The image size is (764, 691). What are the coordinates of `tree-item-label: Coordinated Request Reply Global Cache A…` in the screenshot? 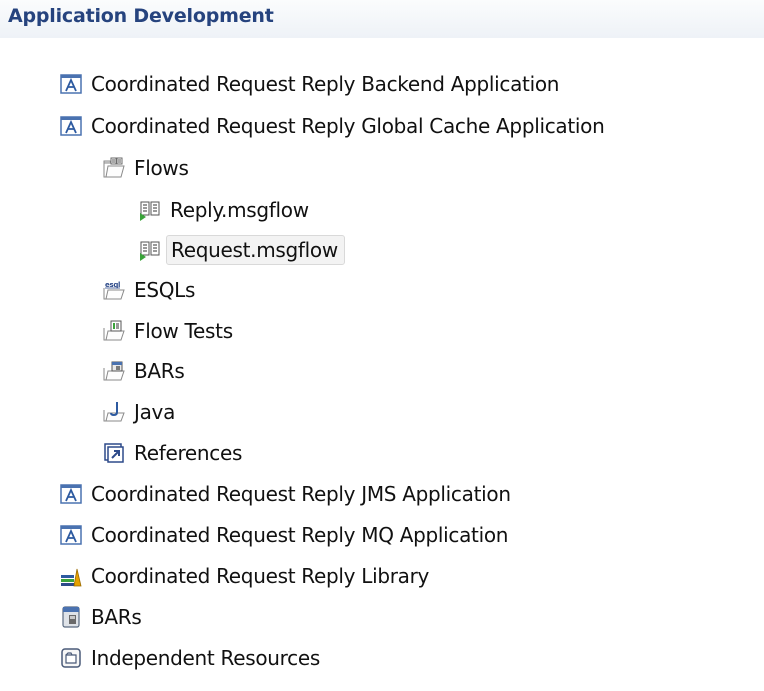 It's located at (348, 126).